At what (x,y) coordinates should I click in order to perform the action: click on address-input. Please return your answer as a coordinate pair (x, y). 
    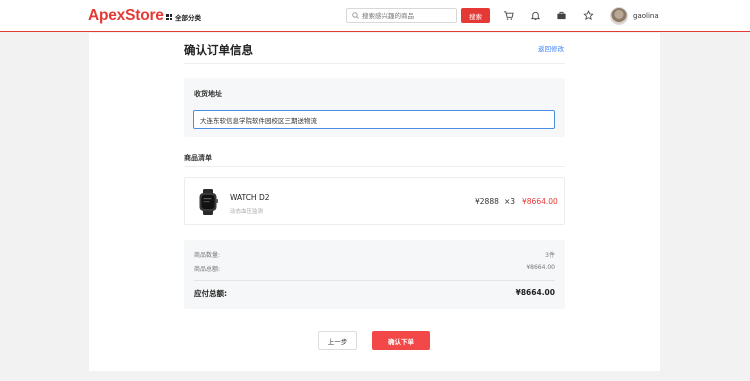
    Looking at the image, I should click on (374, 119).